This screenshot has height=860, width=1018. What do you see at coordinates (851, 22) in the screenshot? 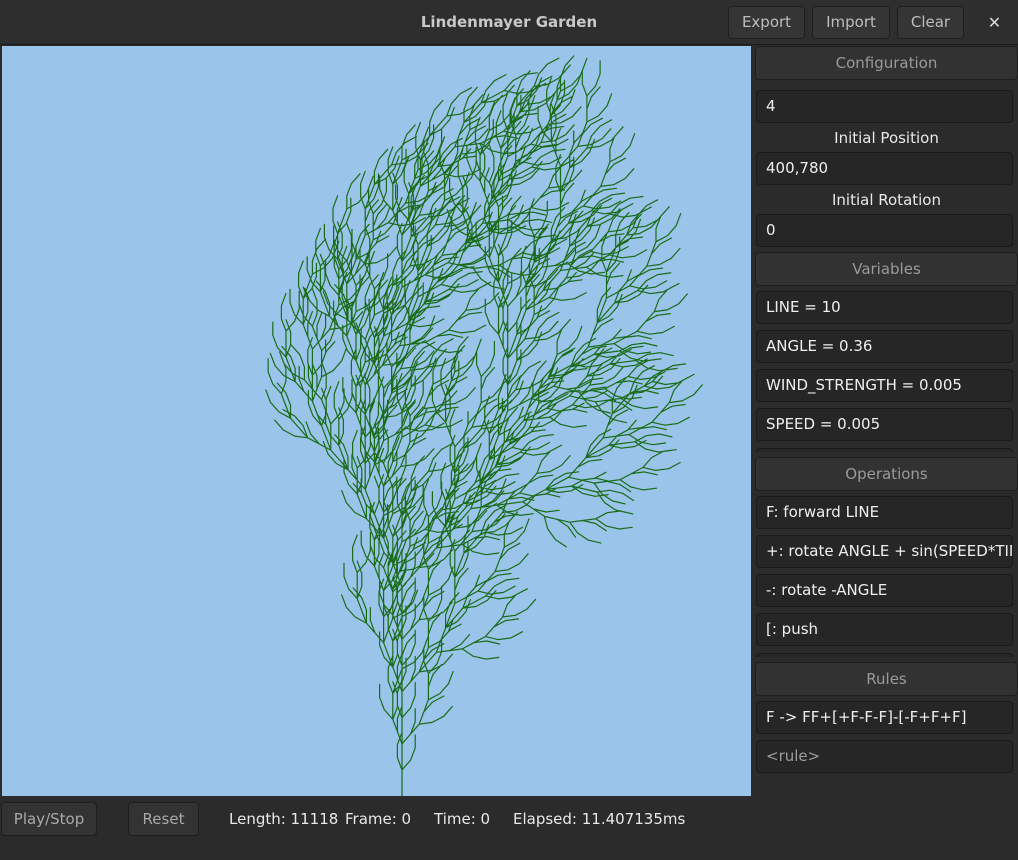
I see `import-button: Import` at bounding box center [851, 22].